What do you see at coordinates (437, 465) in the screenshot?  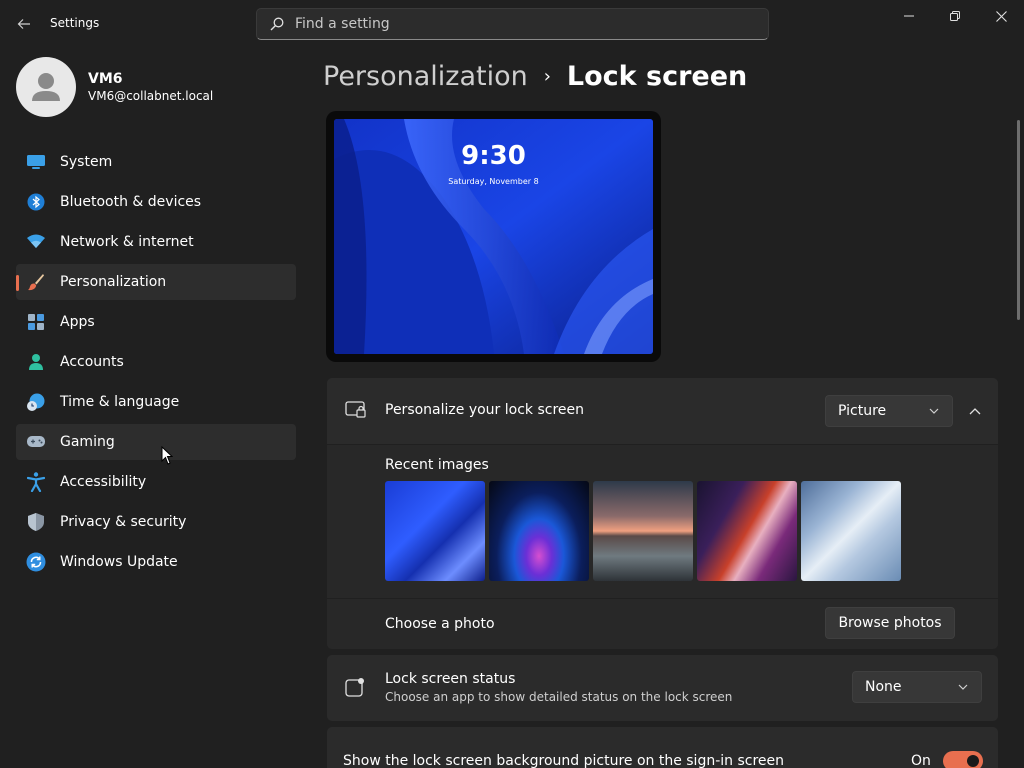 I see `recent-images-label: Recent images` at bounding box center [437, 465].